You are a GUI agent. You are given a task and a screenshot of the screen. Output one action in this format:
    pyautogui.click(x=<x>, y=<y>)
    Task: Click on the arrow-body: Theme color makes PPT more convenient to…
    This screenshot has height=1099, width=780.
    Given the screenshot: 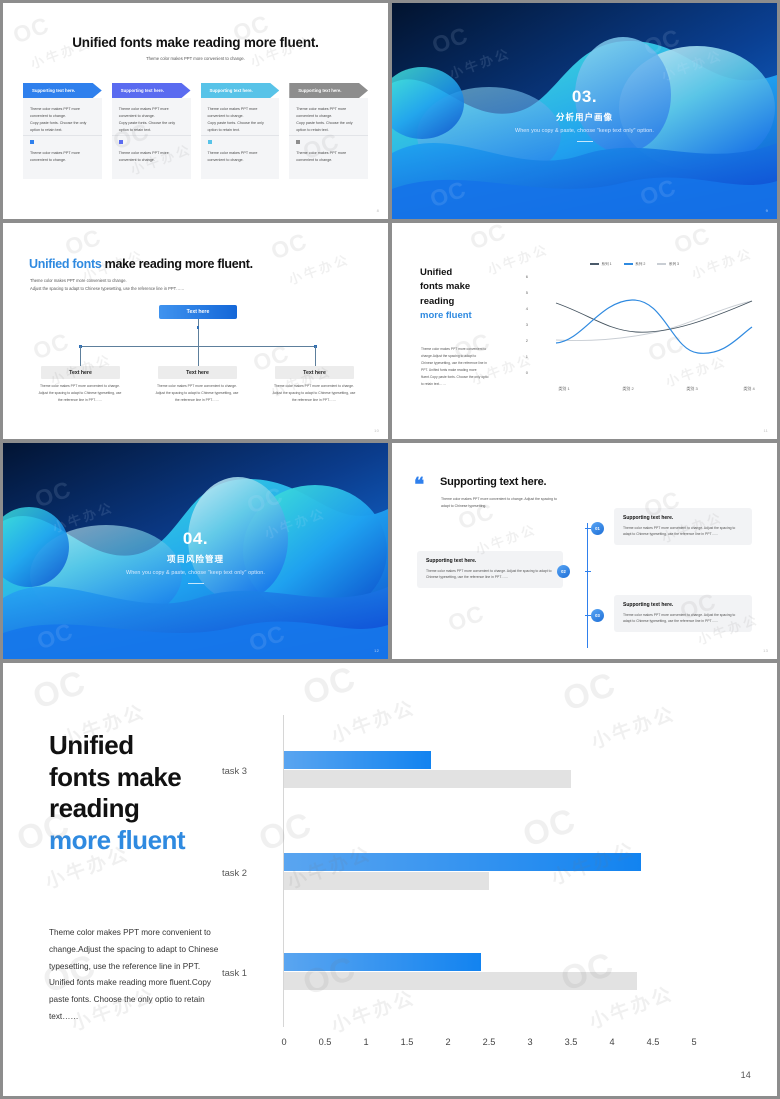 What is the action you would take?
    pyautogui.click(x=151, y=138)
    